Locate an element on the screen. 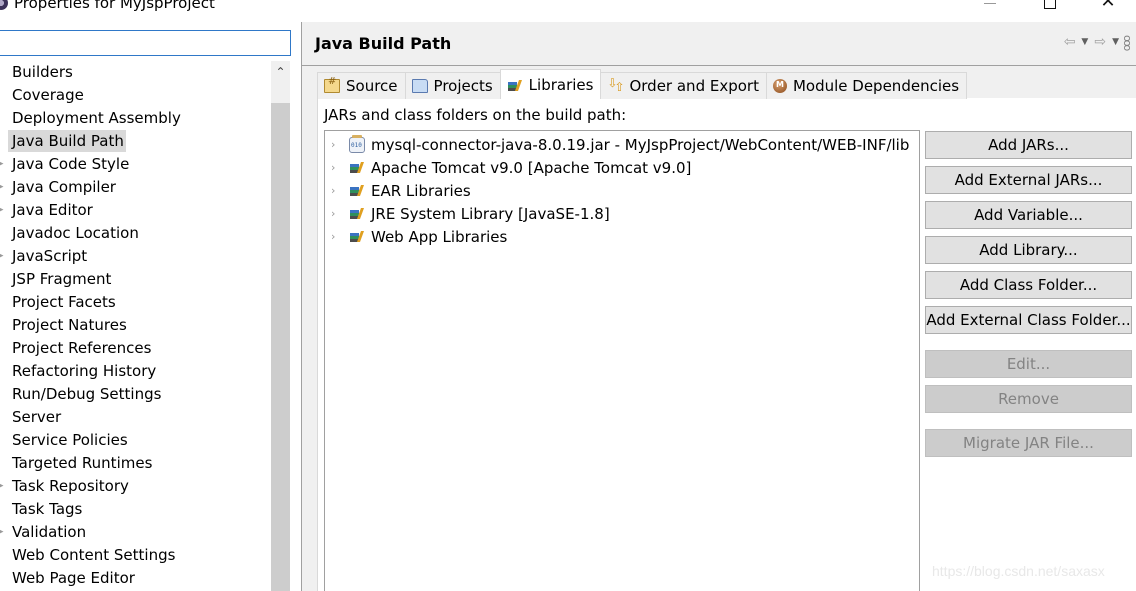  view-menu-icon: ooo is located at coordinates (1127, 42).